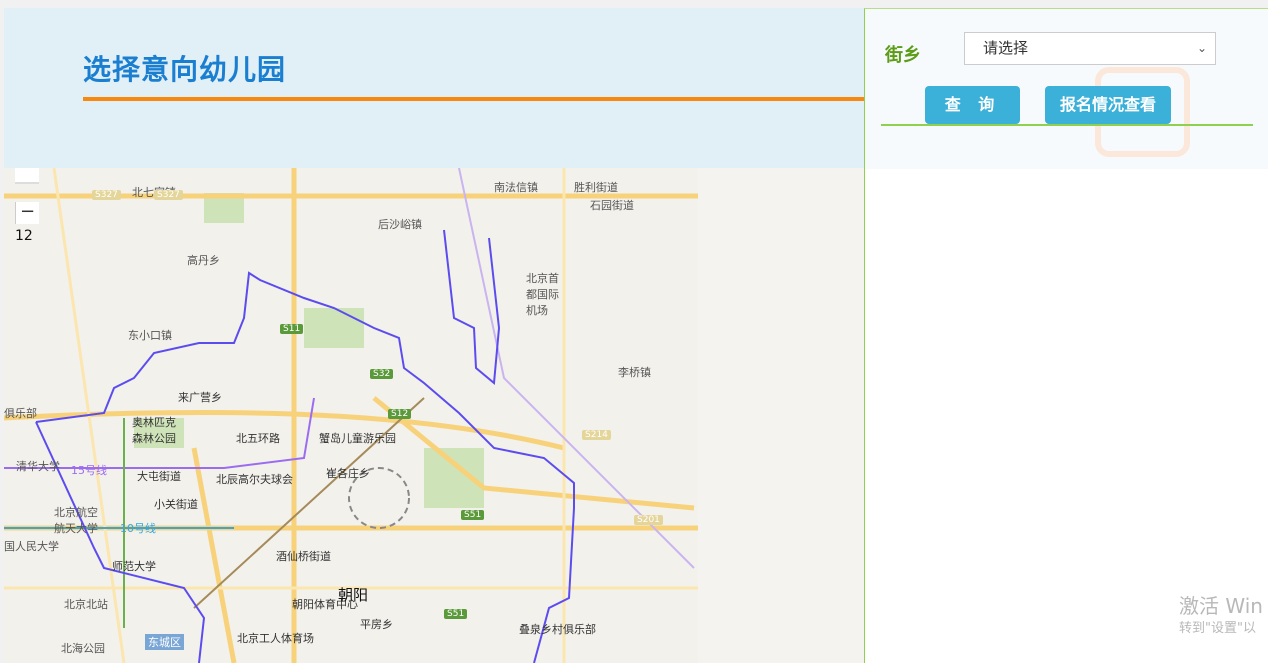 The height and width of the screenshot is (663, 1268). I want to click on chevron-down-icon: ⌄, so click(1201, 48).